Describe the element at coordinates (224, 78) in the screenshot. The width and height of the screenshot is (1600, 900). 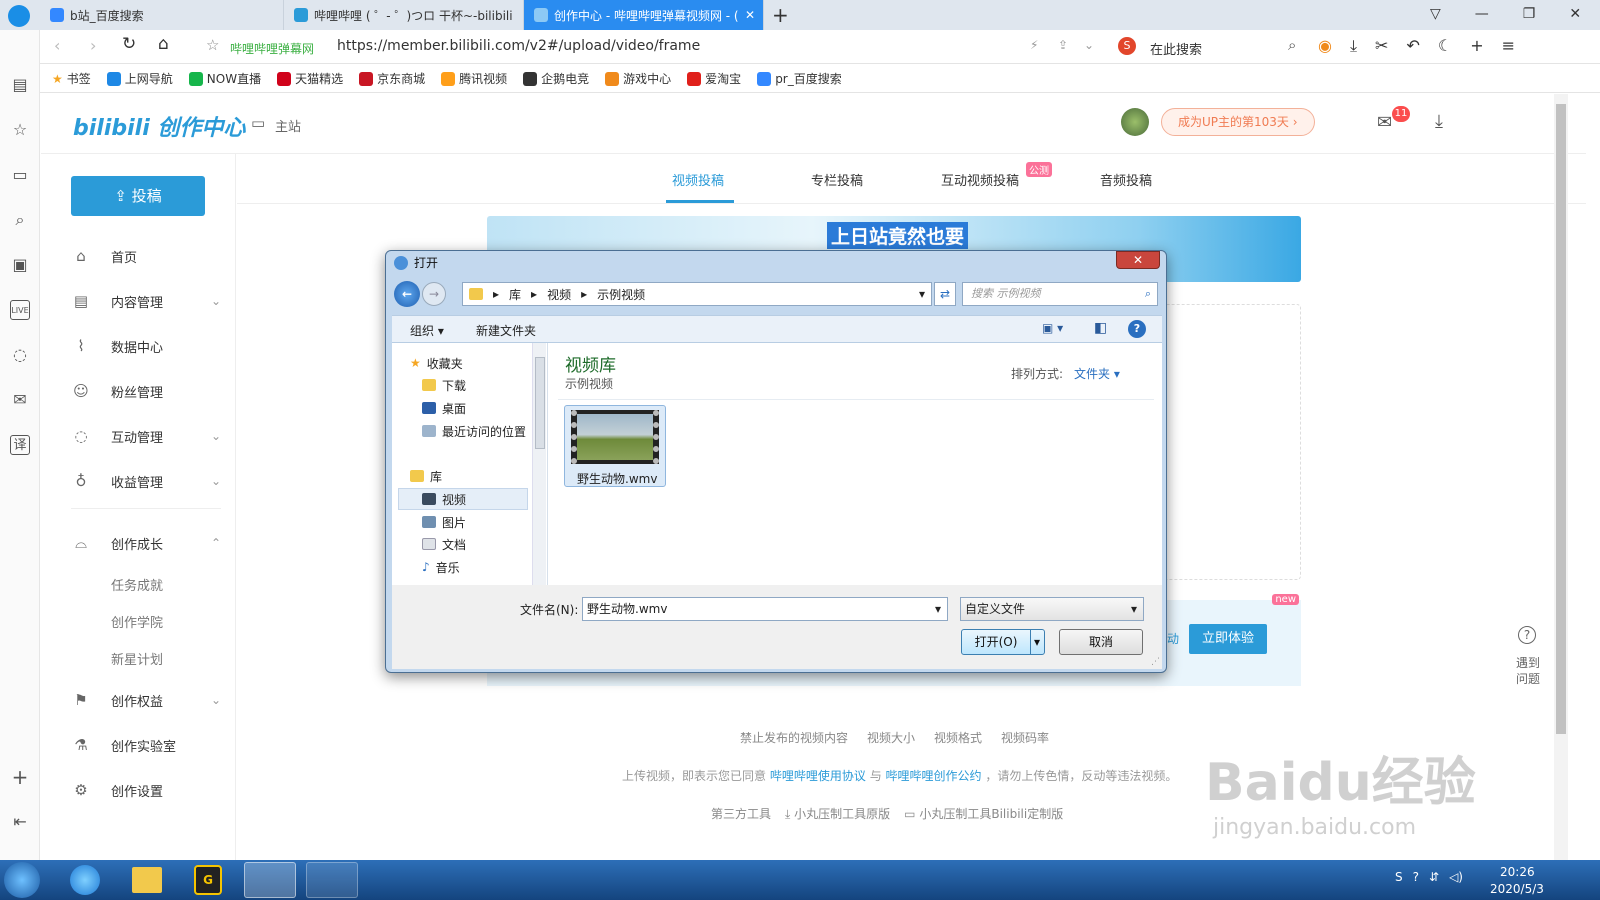
I see `bookmark-item: NOW直播` at that location.